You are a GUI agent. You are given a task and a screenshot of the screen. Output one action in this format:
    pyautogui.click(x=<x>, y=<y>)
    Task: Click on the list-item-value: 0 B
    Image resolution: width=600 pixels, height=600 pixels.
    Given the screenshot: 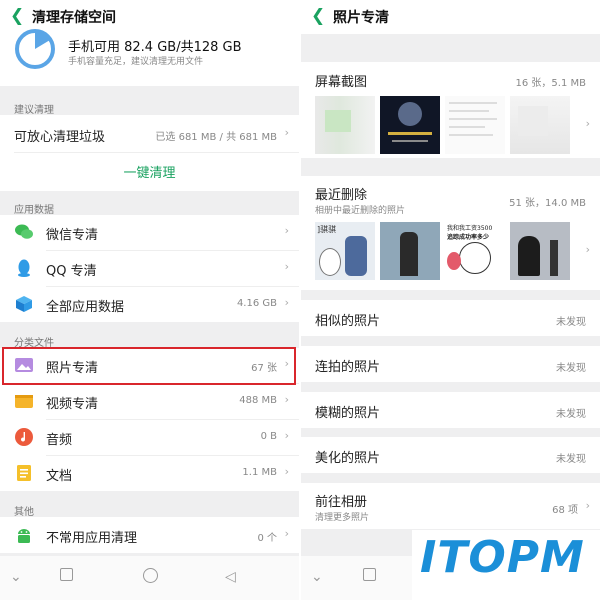 What is the action you would take?
    pyautogui.click(x=268, y=436)
    